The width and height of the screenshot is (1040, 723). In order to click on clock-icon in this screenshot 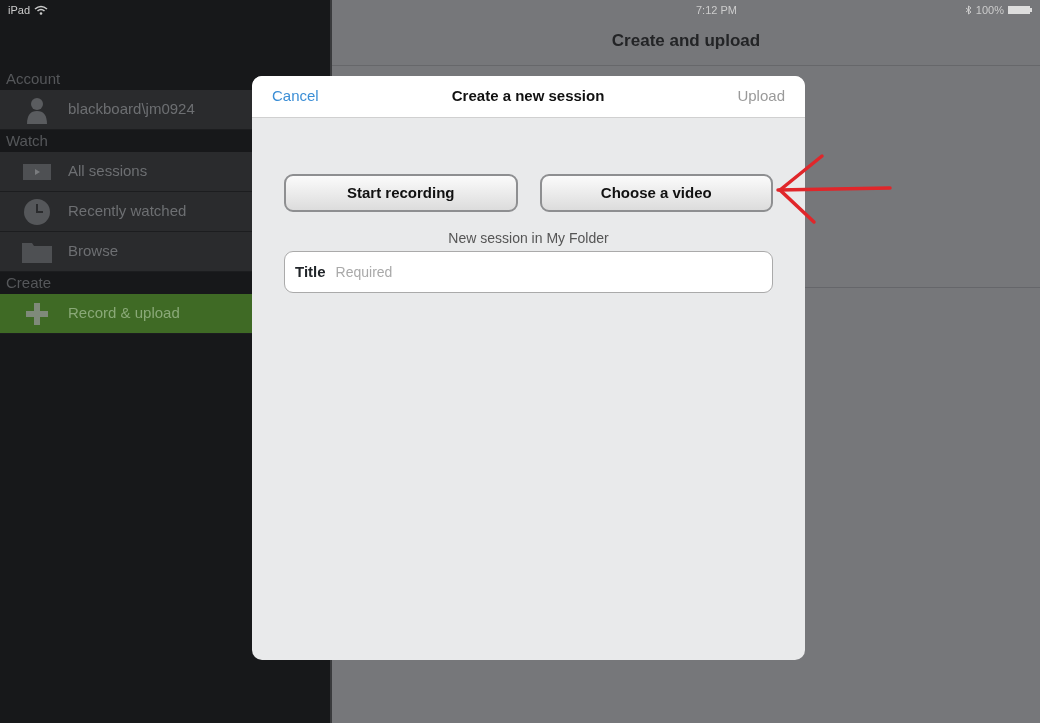, I will do `click(37, 211)`.